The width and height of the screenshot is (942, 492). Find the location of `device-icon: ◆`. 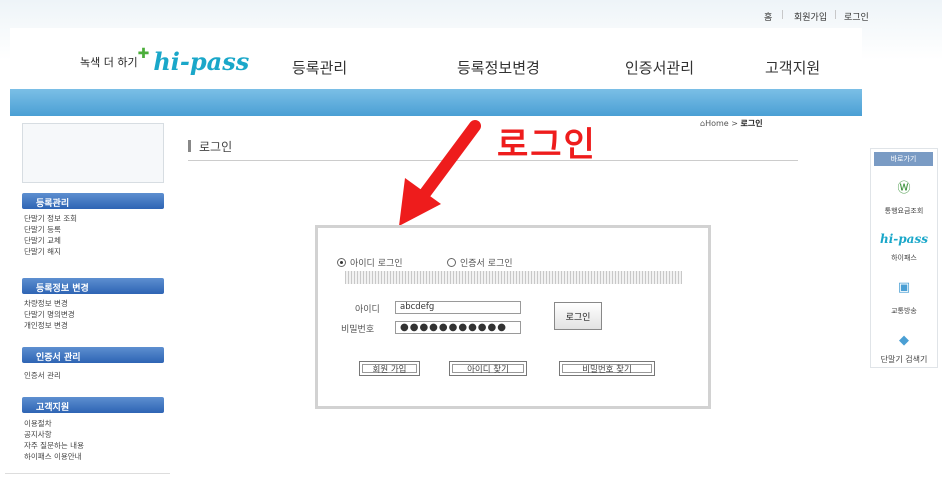

device-icon: ◆ is located at coordinates (904, 340).